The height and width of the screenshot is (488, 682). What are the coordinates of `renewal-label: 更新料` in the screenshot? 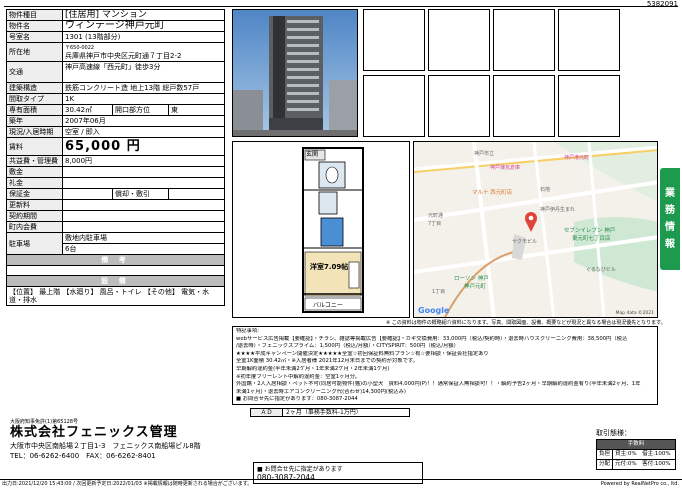 It's located at (34, 205).